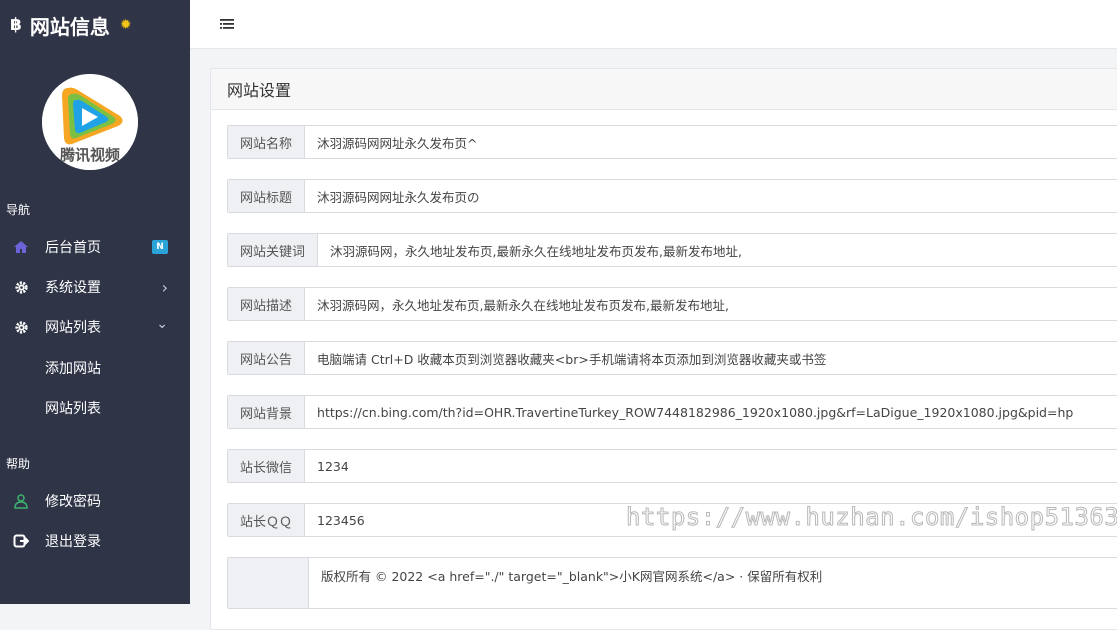 The height and width of the screenshot is (630, 1117). I want to click on brand-title: 网站信息, so click(69, 26).